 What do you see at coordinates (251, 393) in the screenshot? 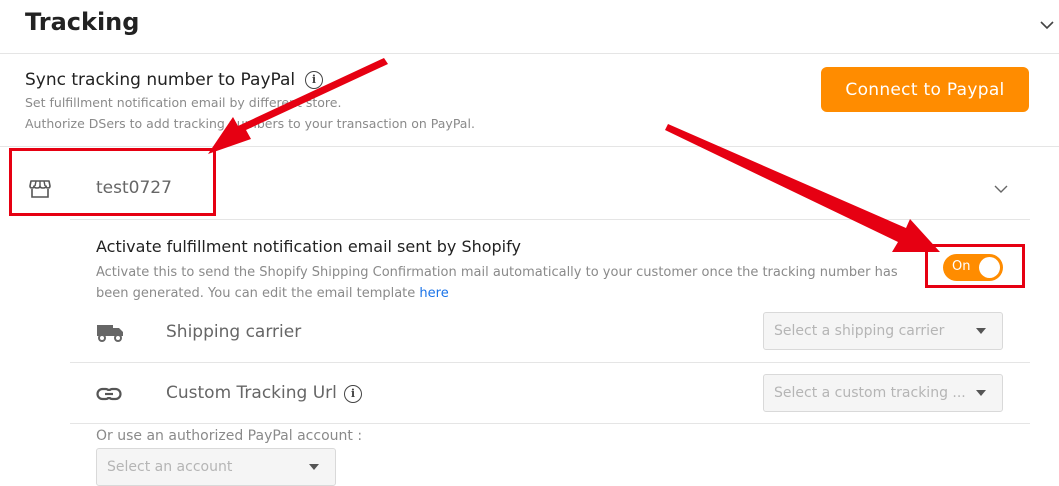
I see `custom-tracking-url-label: Custom Tracking Url` at bounding box center [251, 393].